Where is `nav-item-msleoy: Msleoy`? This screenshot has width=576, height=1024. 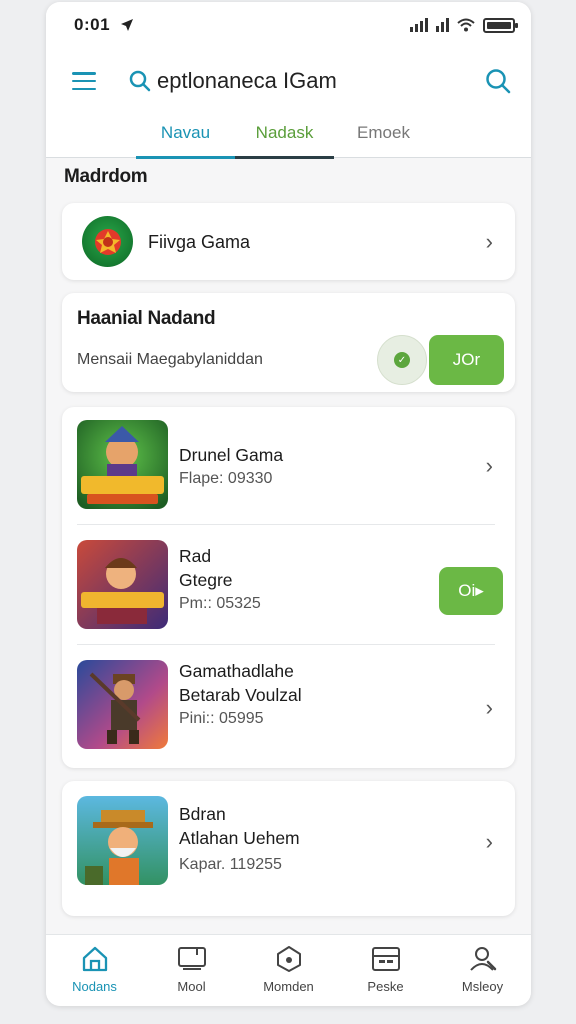 nav-item-msleoy: Msleoy is located at coordinates (482, 970).